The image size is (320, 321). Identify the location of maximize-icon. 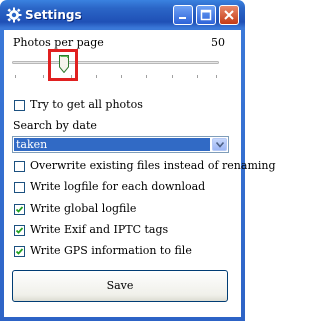
(206, 15).